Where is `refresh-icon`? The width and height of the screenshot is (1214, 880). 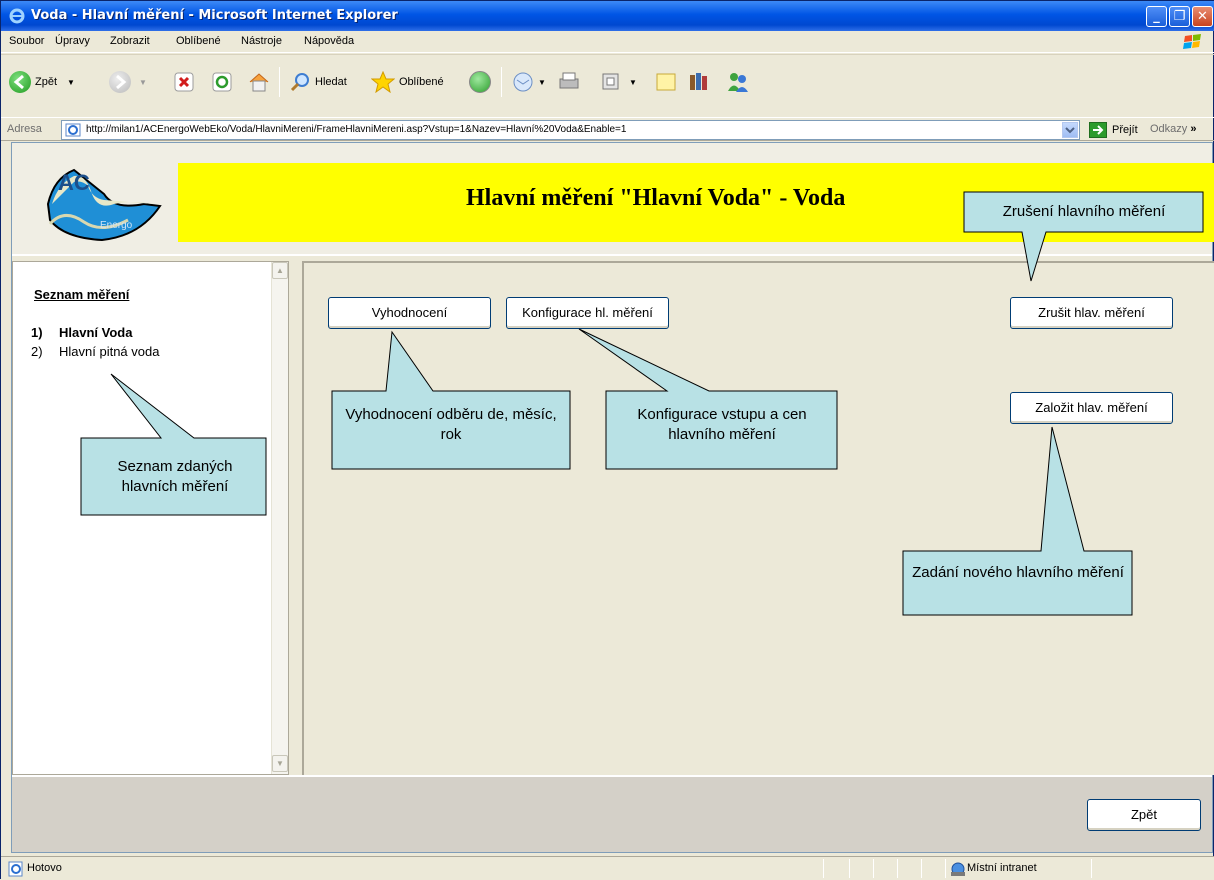 refresh-icon is located at coordinates (222, 82).